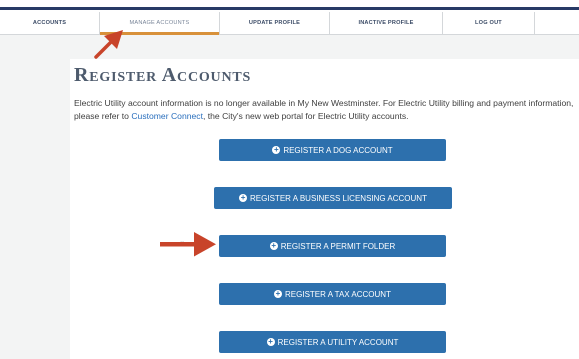 The height and width of the screenshot is (359, 579). I want to click on register-tax-account-button: + REGISTER A TAX ACCOUNT, so click(332, 294).